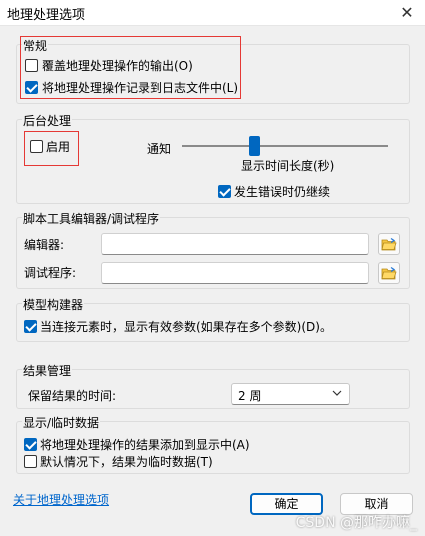 This screenshot has height=536, width=425. What do you see at coordinates (30, 461) in the screenshot?
I see `temp-by-default-checkbox` at bounding box center [30, 461].